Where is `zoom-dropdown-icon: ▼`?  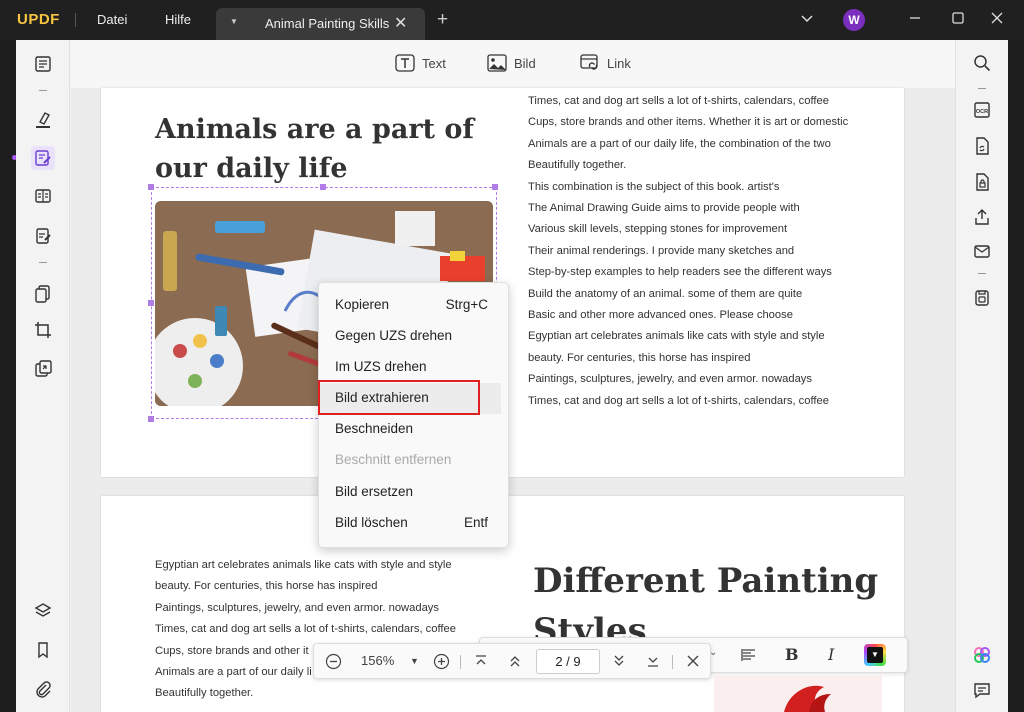
zoom-dropdown-icon: ▼ is located at coordinates (414, 661).